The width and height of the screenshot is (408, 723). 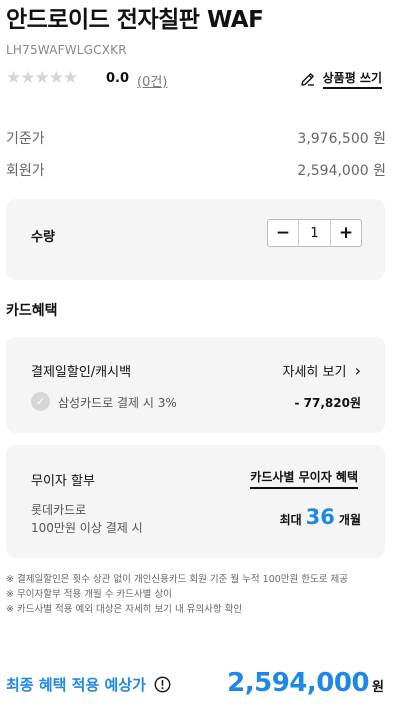 I want to click on max-suffix: 개월, so click(x=349, y=520).